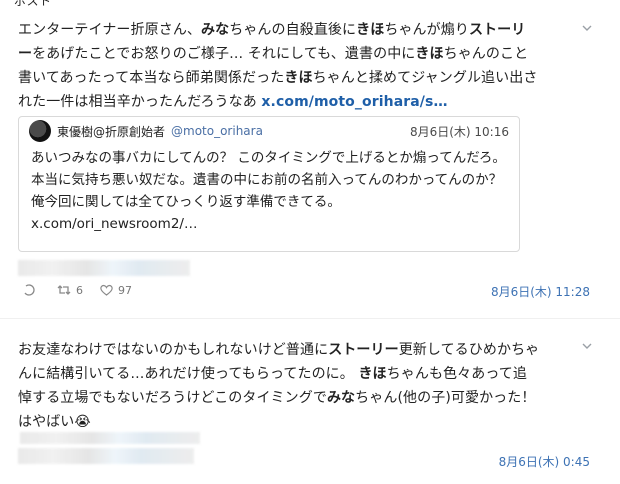 The height and width of the screenshot is (484, 620). What do you see at coordinates (310, 318) in the screenshot?
I see `divider` at bounding box center [310, 318].